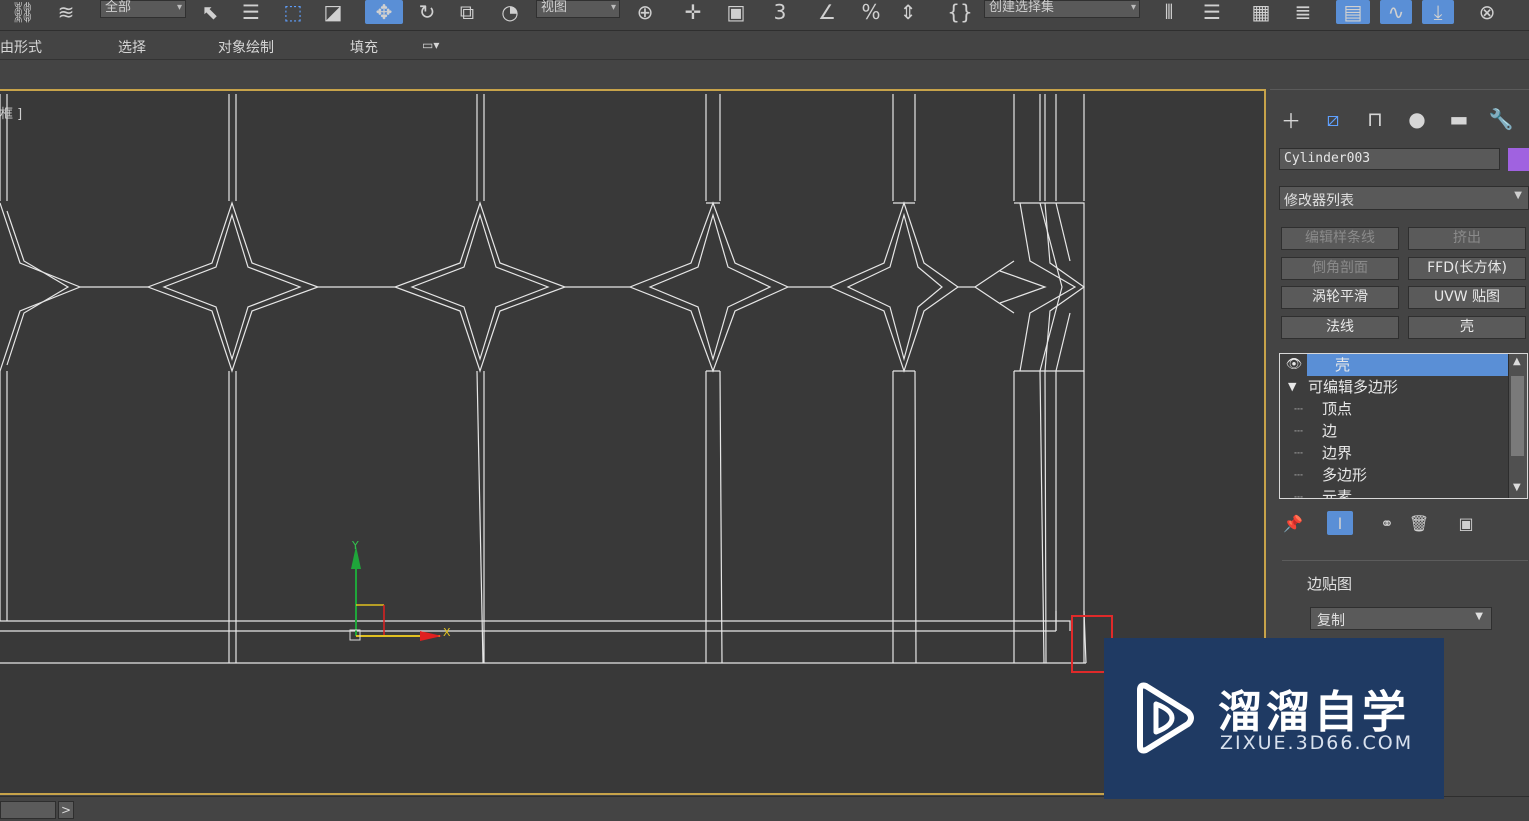  Describe the element at coordinates (1337, 493) in the screenshot. I see `stack-subitem-element-label: 元素` at that location.